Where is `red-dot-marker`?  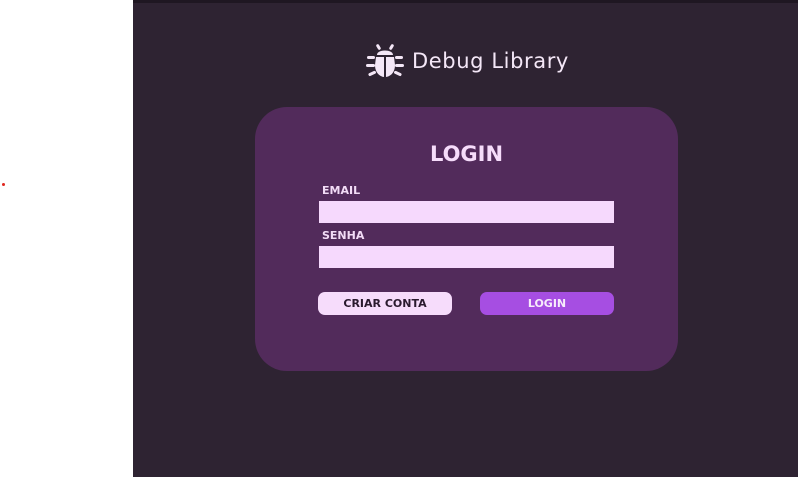
red-dot-marker is located at coordinates (3, 184).